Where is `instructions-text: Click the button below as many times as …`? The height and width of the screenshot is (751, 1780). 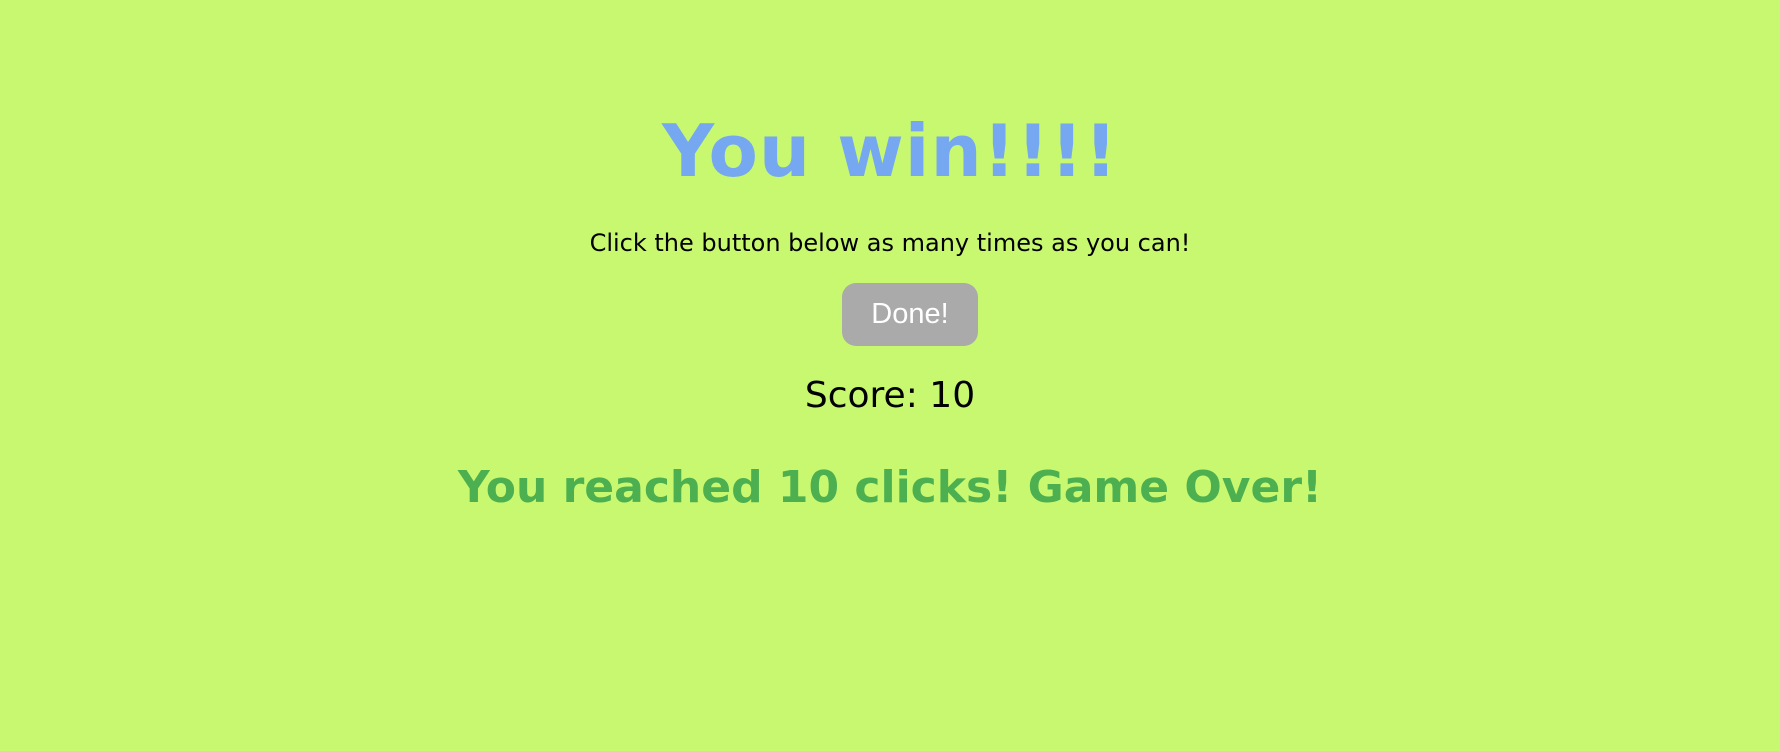
instructions-text: Click the button below as many times as … is located at coordinates (890, 243).